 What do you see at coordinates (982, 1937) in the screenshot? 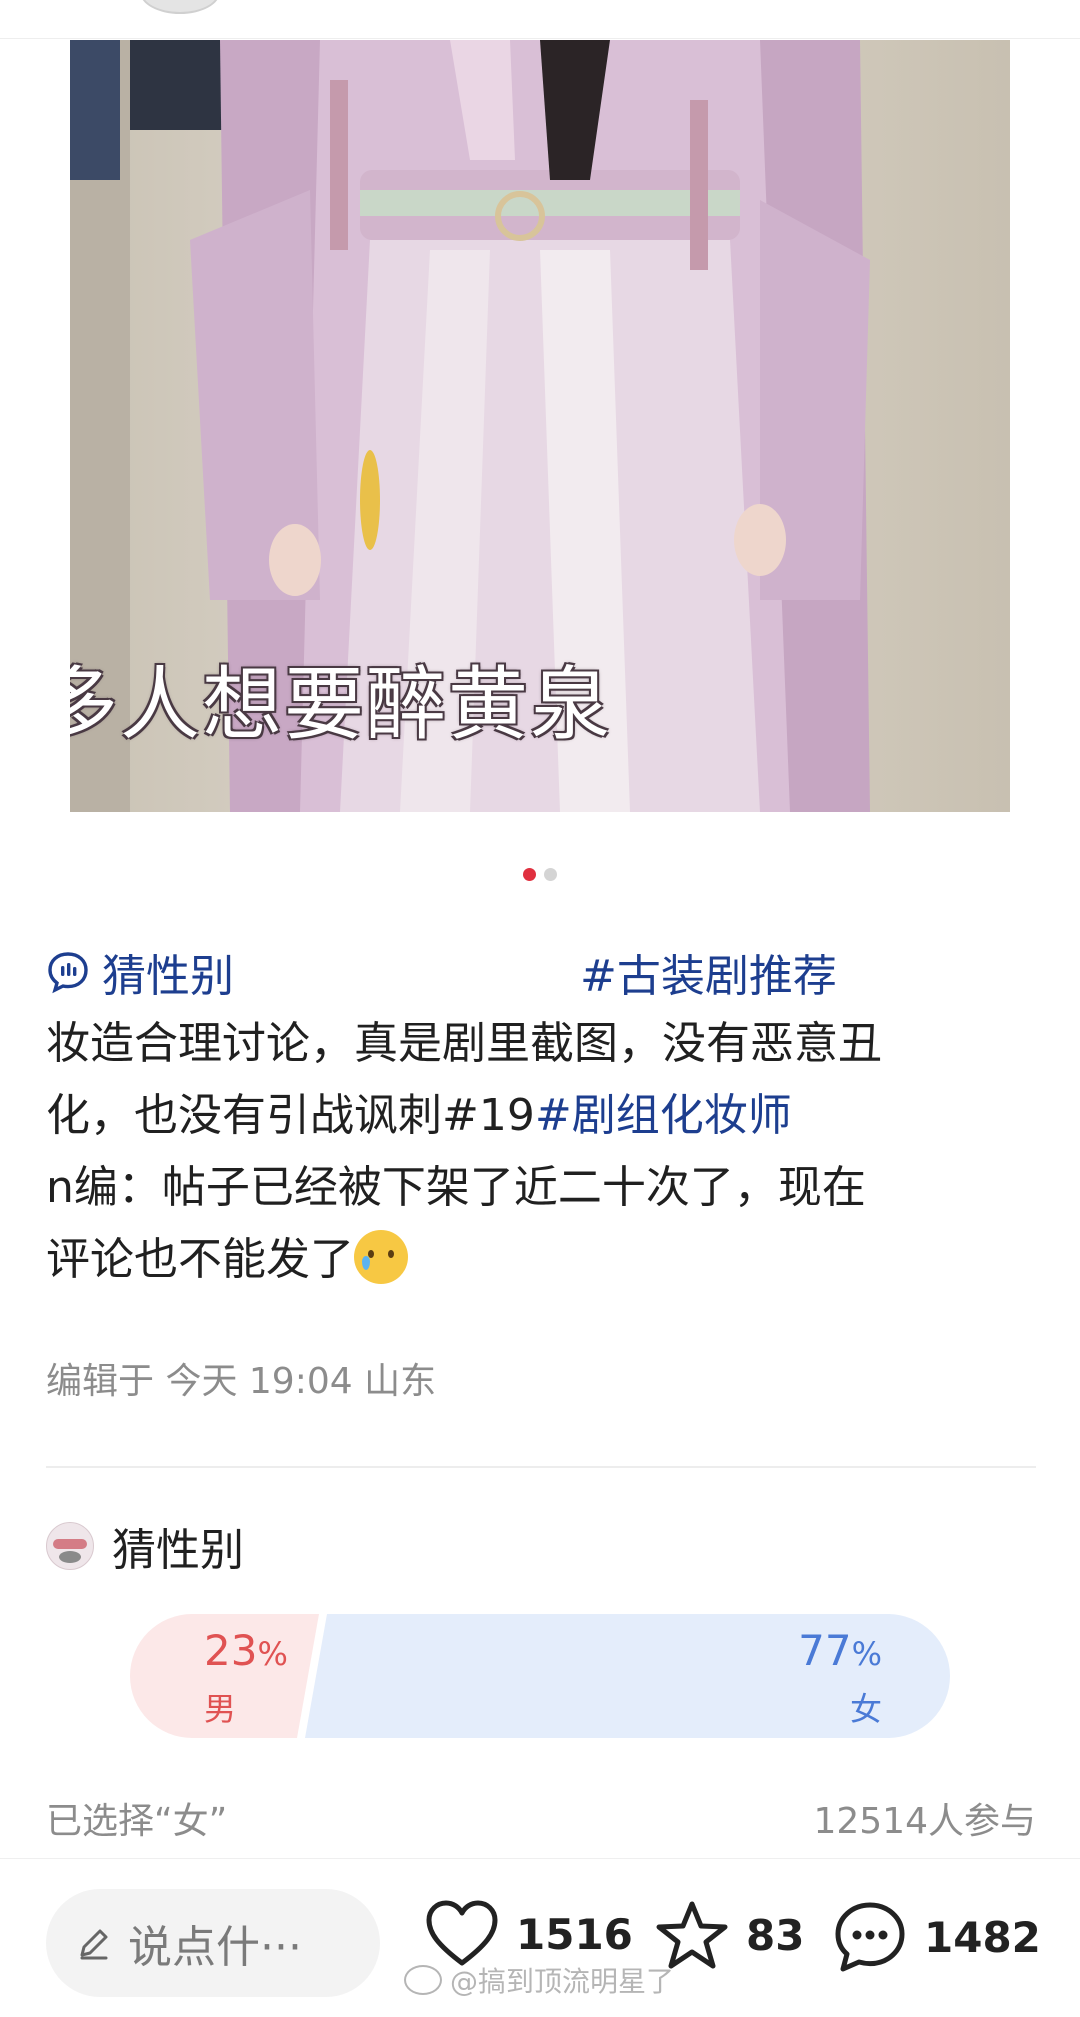
I see `comment-count: 1482` at bounding box center [982, 1937].